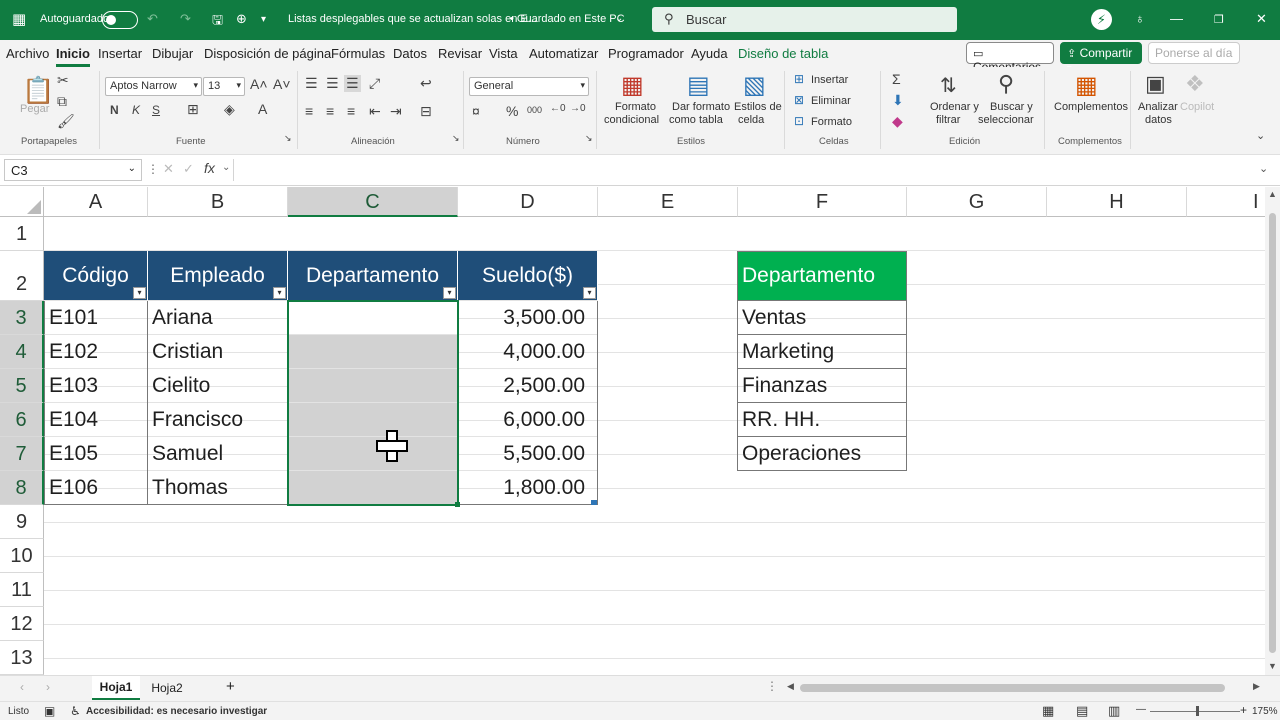 The width and height of the screenshot is (1280, 720). What do you see at coordinates (1256, 686) in the screenshot?
I see `scroll-right-icon: ▶` at bounding box center [1256, 686].